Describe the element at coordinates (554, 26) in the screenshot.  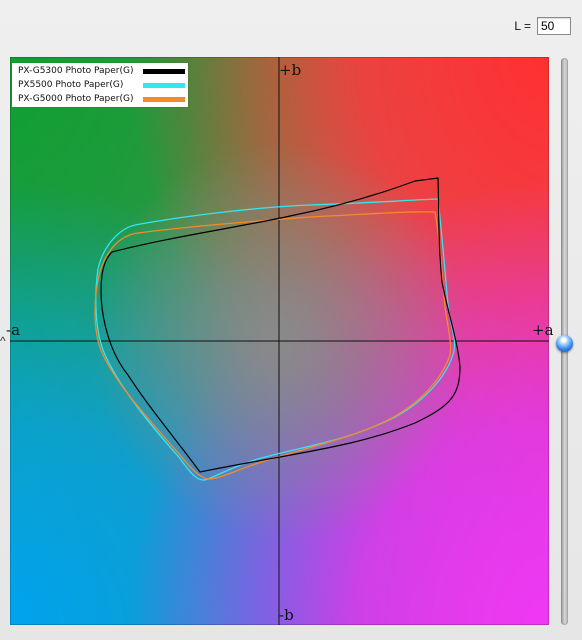
I see `lightness-input` at that location.